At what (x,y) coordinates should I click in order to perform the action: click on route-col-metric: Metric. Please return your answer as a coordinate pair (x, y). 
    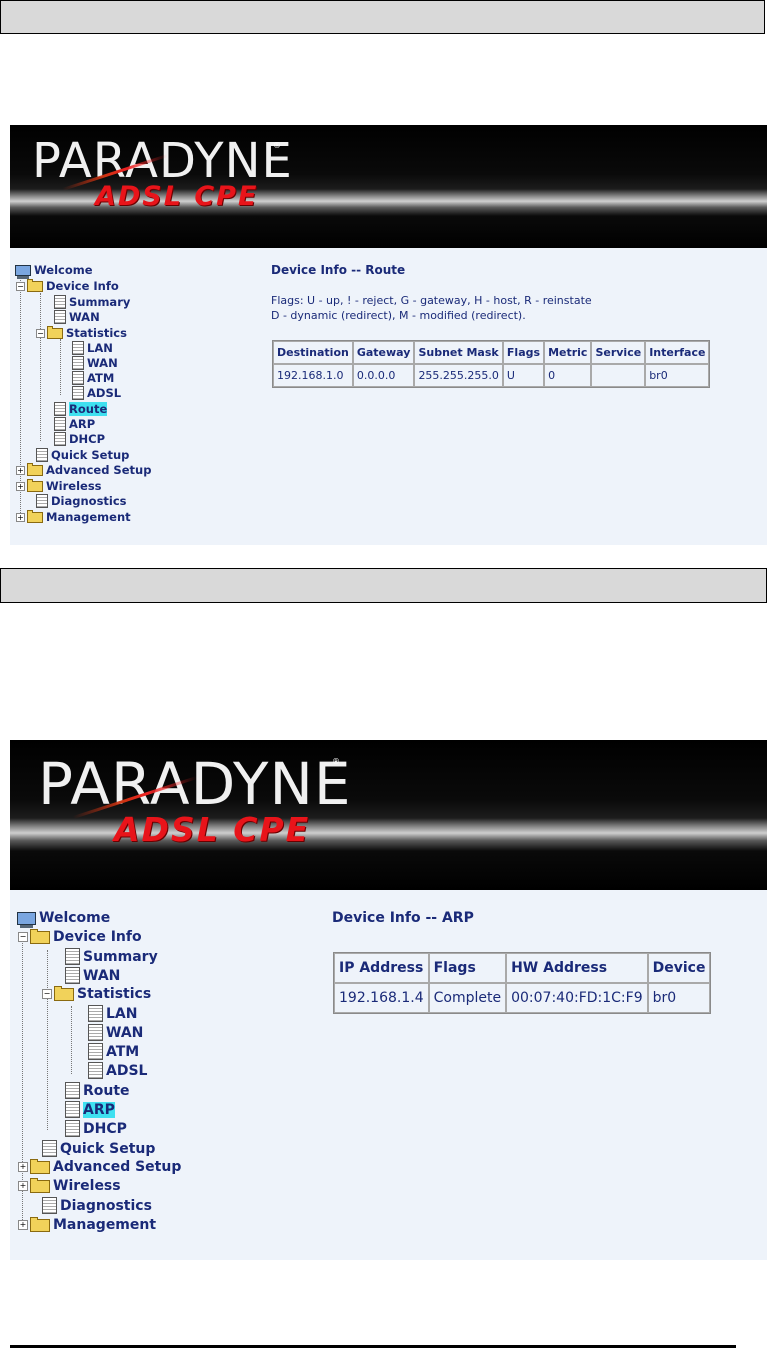
    Looking at the image, I should click on (568, 352).